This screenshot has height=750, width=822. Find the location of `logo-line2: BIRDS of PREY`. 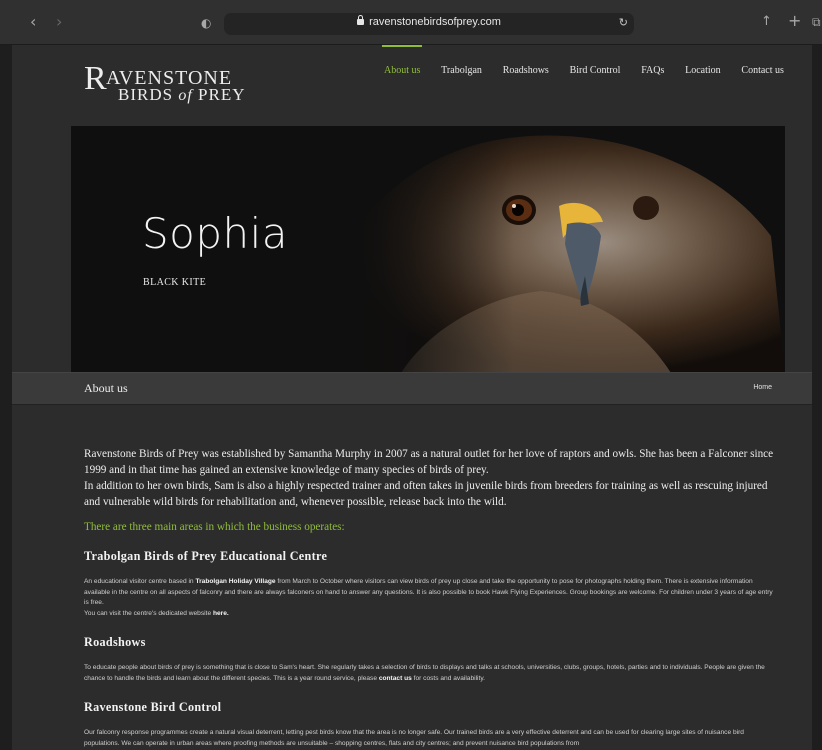

logo-line2: BIRDS of PREY is located at coordinates (182, 94).